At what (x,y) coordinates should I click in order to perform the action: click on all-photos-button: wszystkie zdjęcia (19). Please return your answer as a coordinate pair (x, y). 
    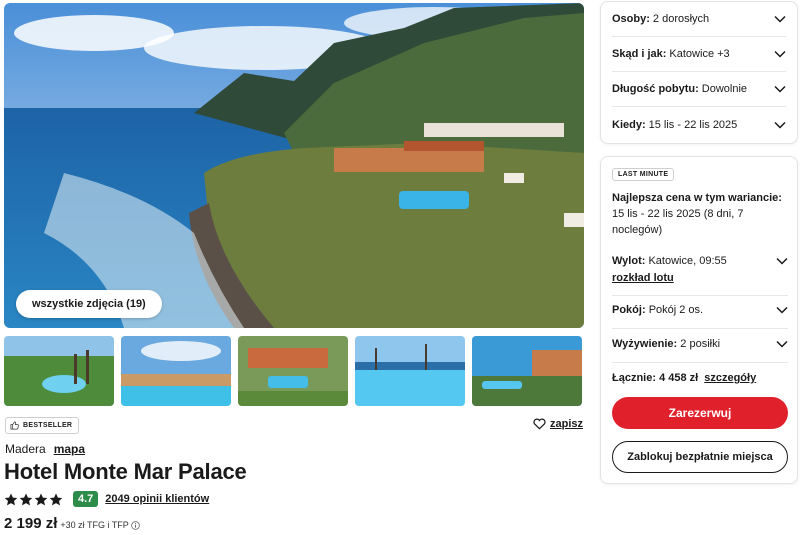
    Looking at the image, I should click on (89, 304).